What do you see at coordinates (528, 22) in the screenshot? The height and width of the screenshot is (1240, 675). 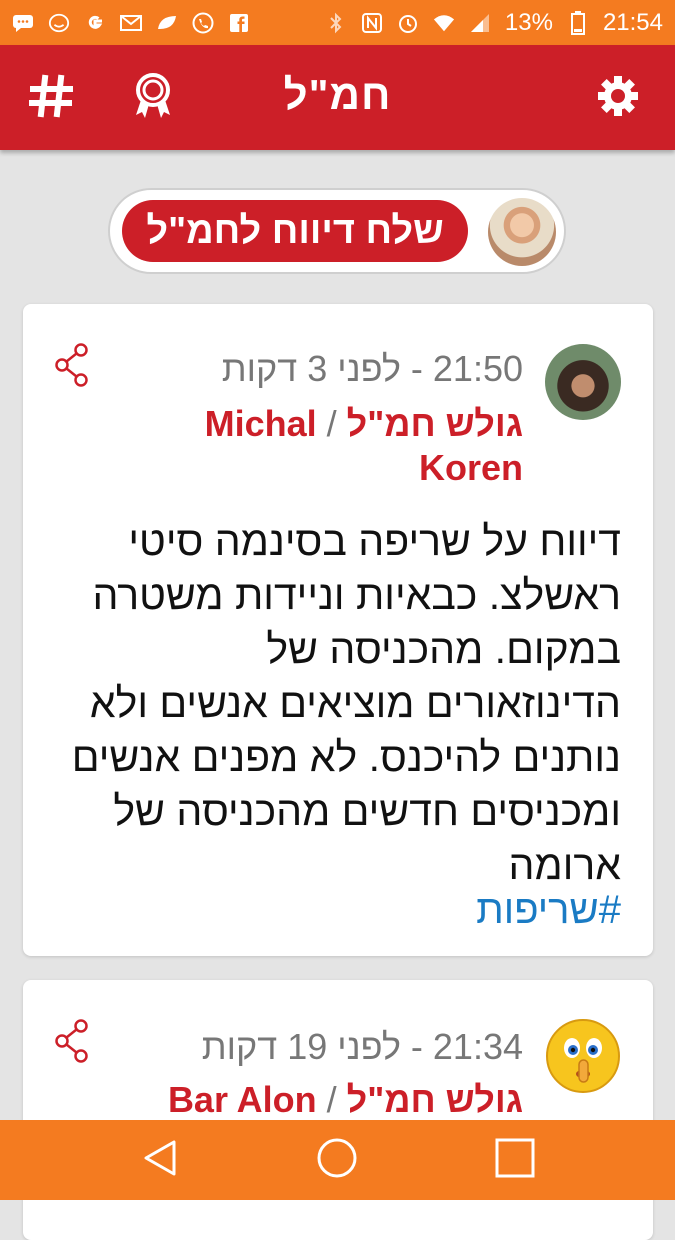 I see `battery-percent: 13%` at bounding box center [528, 22].